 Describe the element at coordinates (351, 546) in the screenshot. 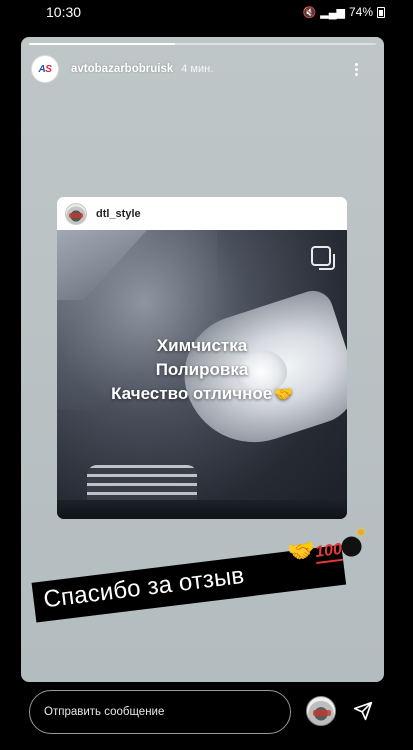

I see `bomb-emoji` at that location.